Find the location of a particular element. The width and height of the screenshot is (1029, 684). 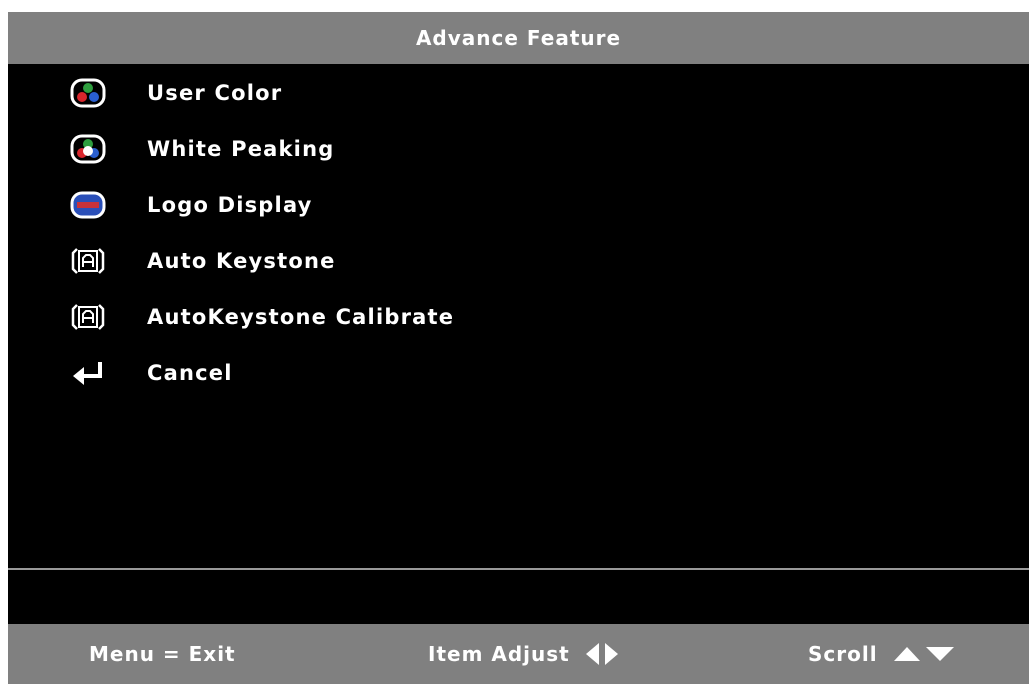

menu-item-auto-keystone: Auto Keystone is located at coordinates (518, 261).